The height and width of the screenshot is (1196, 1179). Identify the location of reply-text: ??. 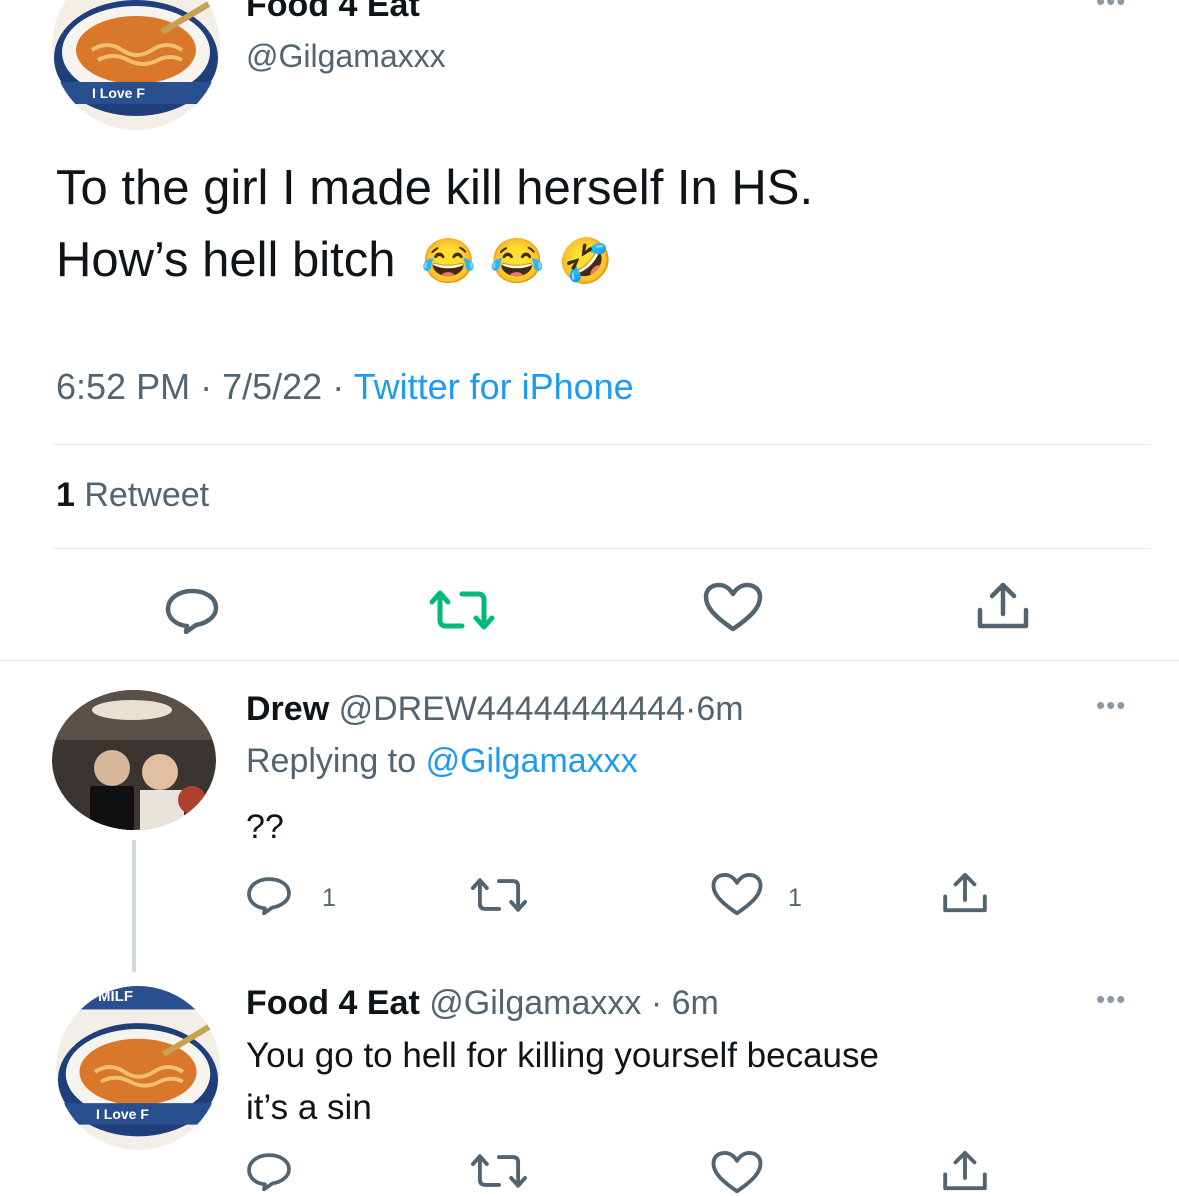
(265, 827).